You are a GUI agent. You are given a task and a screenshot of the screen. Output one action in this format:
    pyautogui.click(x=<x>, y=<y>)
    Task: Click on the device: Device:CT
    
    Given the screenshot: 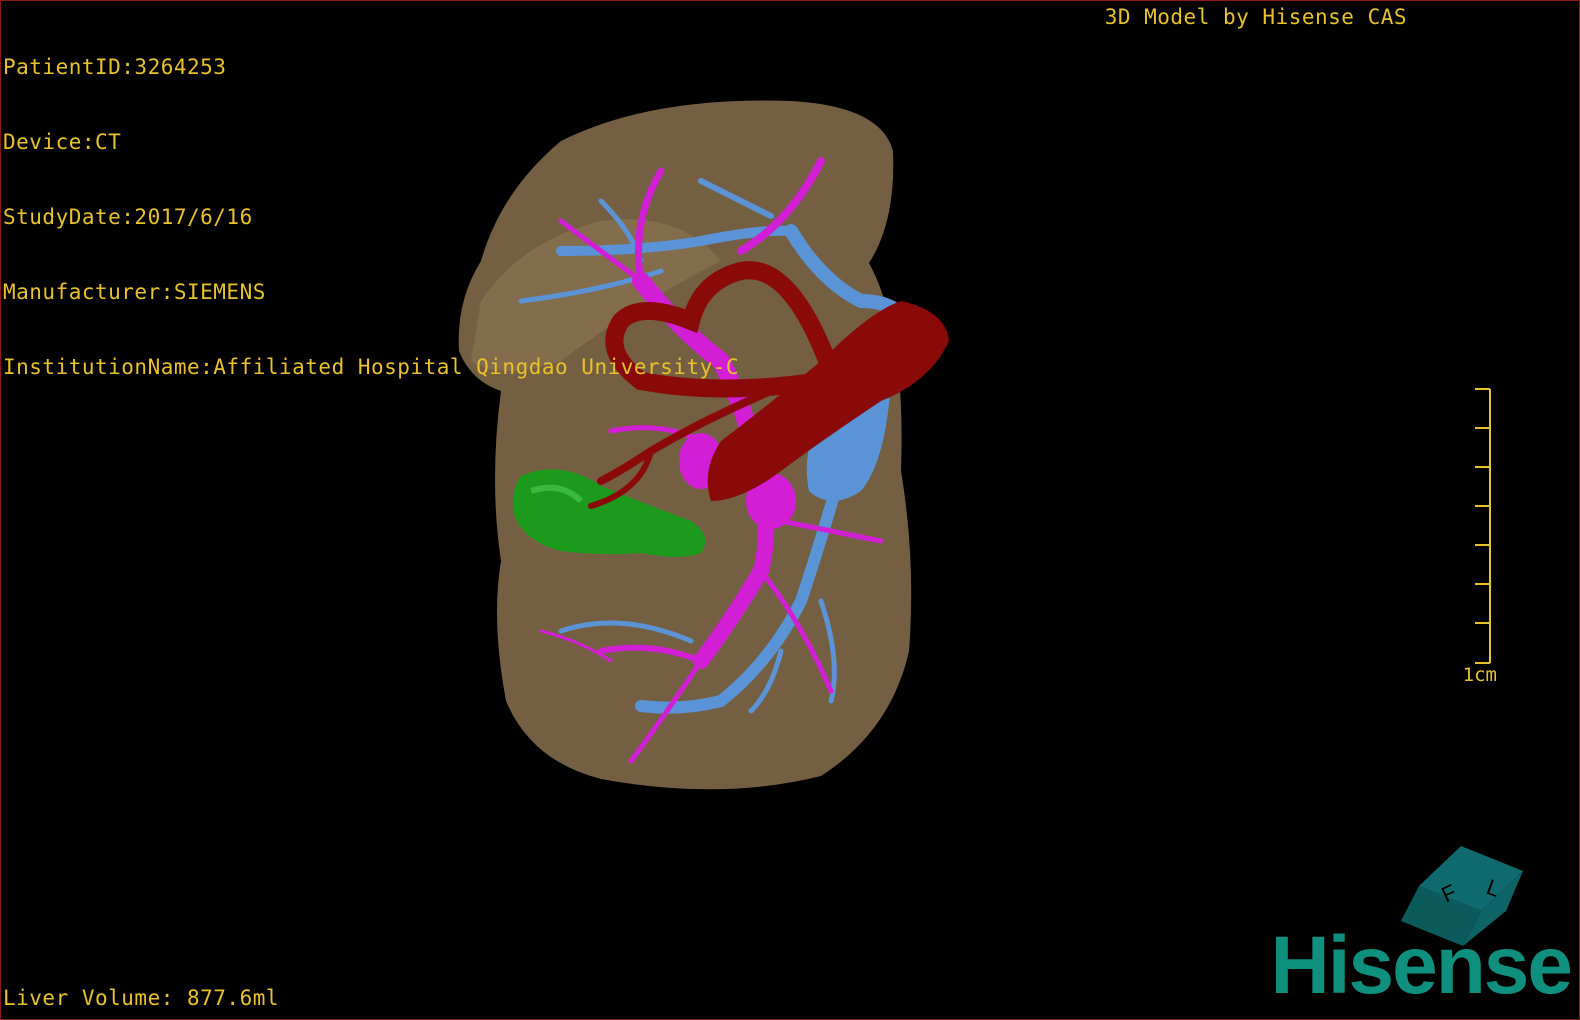 What is the action you would take?
    pyautogui.click(x=62, y=142)
    